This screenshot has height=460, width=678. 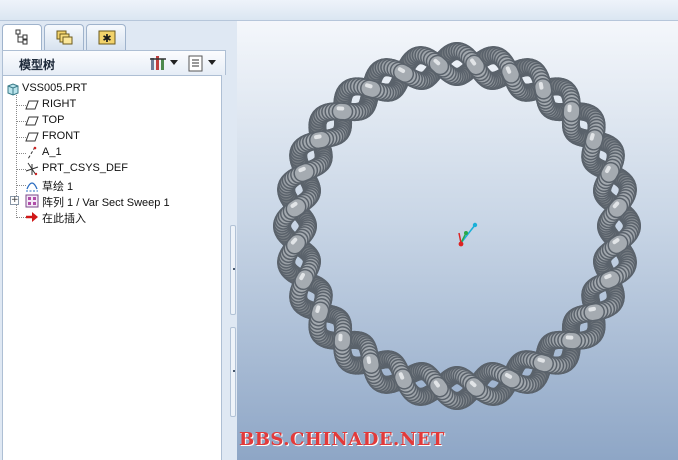 I want to click on sketch-icon, so click(x=32, y=187).